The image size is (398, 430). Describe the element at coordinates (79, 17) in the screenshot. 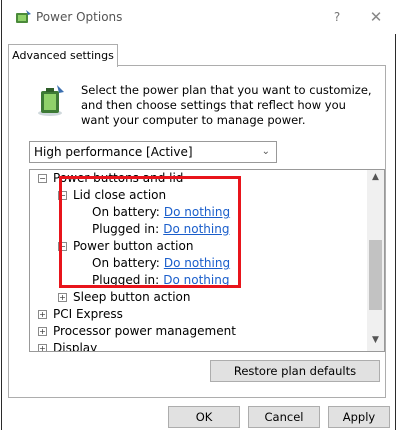

I see `window-title: Power Options` at that location.